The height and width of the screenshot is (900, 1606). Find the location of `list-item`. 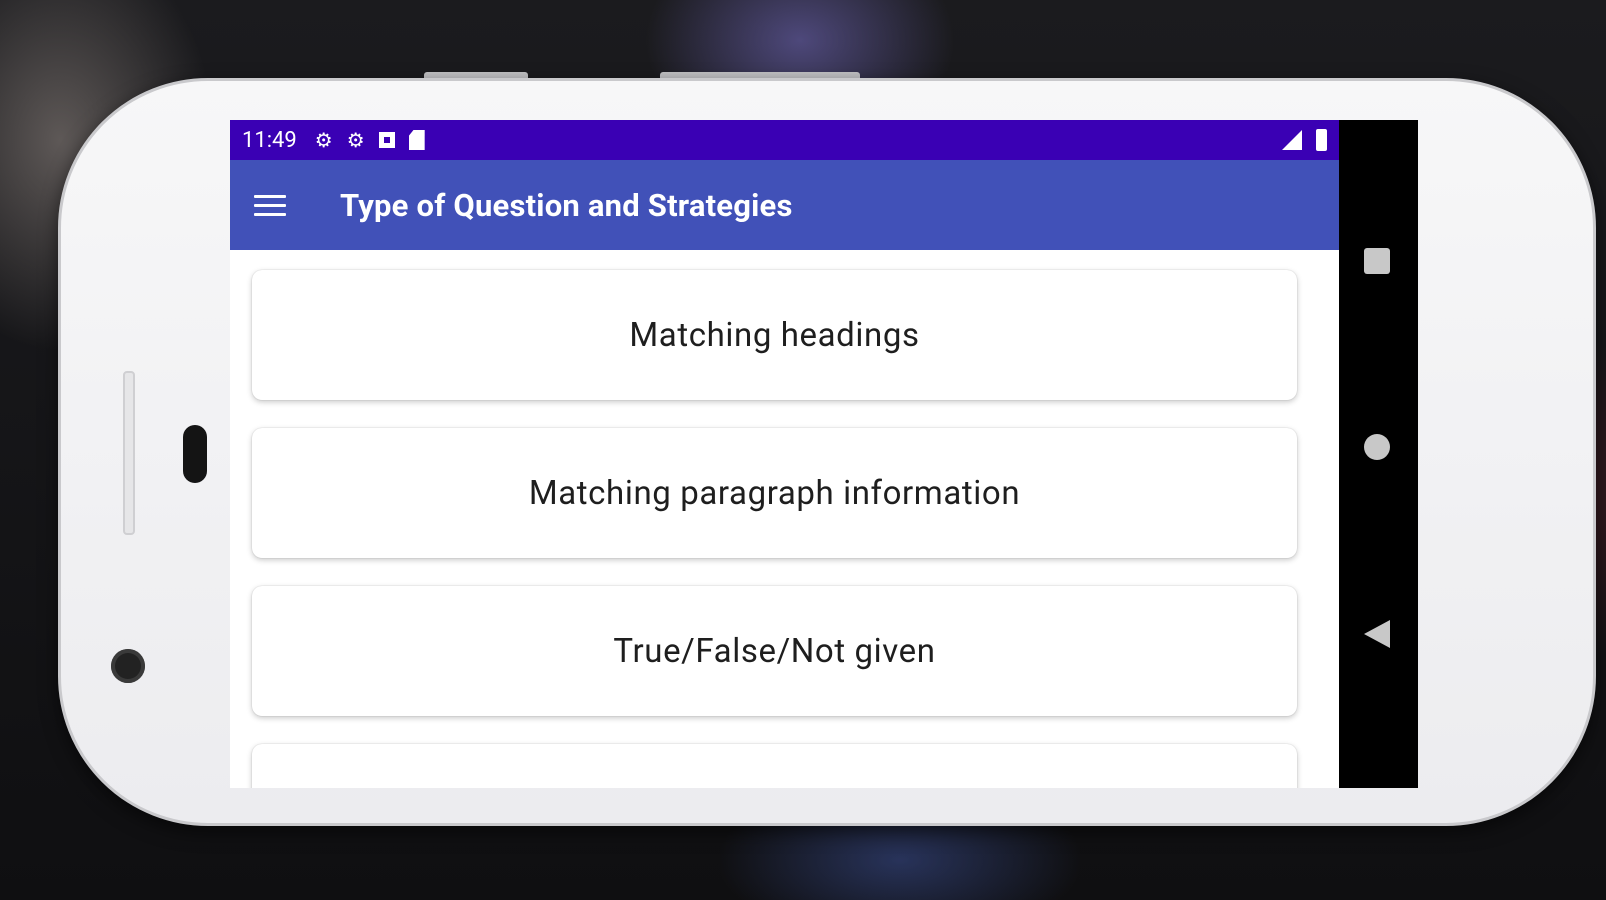

list-item is located at coordinates (774, 766).